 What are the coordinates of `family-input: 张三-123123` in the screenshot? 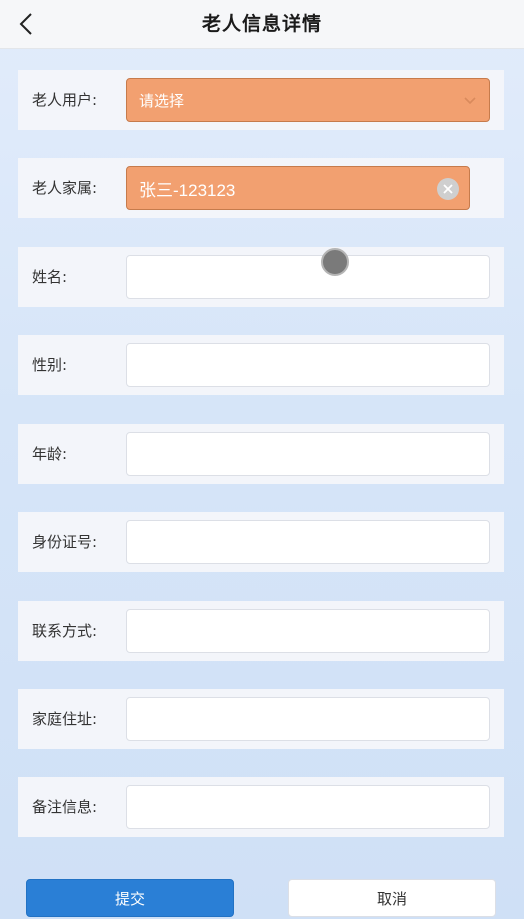 It's located at (298, 188).